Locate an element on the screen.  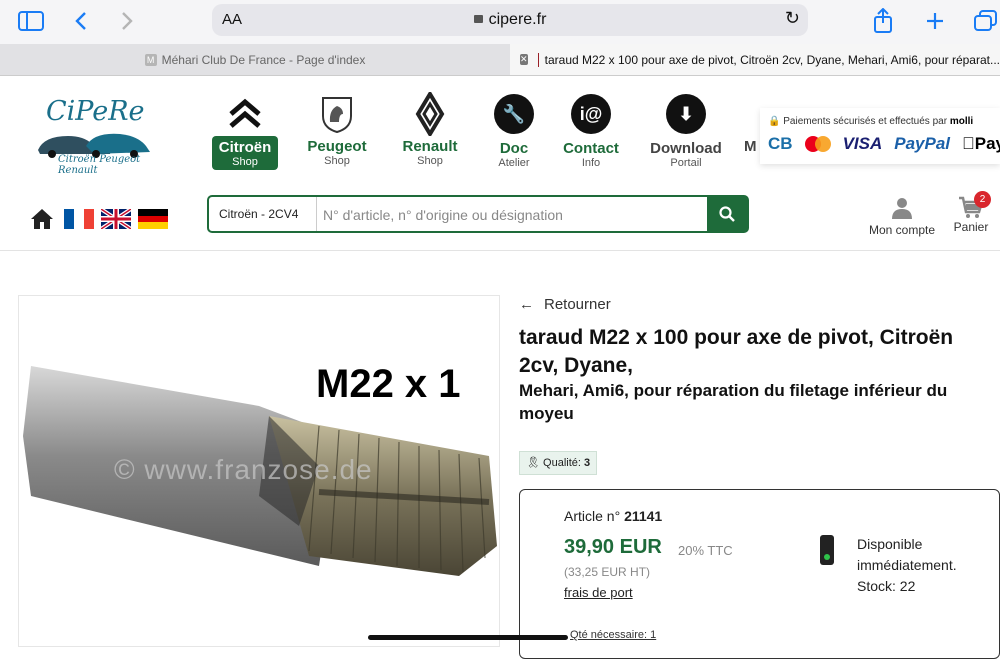
availability-text: Disponible immédiatement. is located at coordinates (907, 554).